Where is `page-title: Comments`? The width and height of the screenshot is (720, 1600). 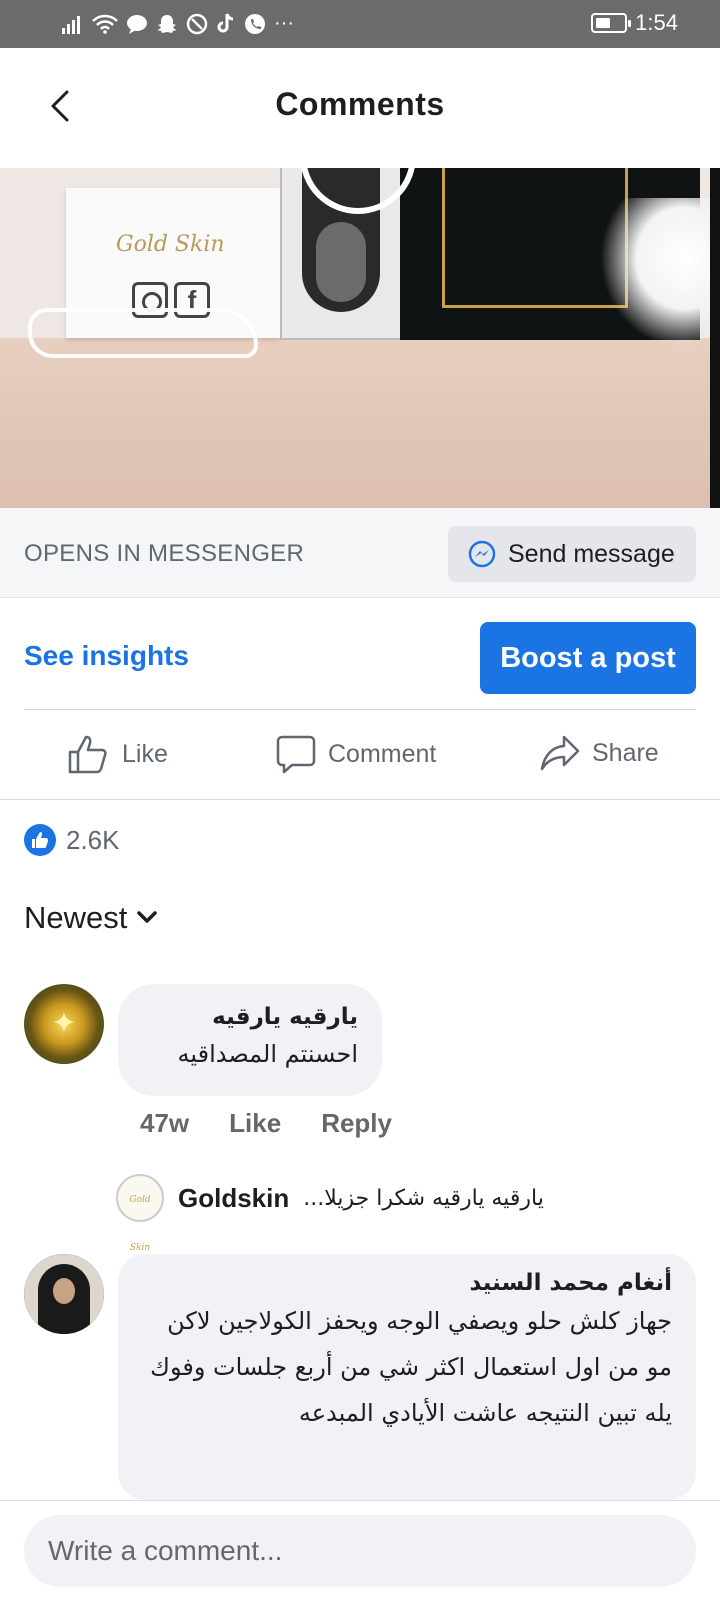
page-title: Comments is located at coordinates (360, 104).